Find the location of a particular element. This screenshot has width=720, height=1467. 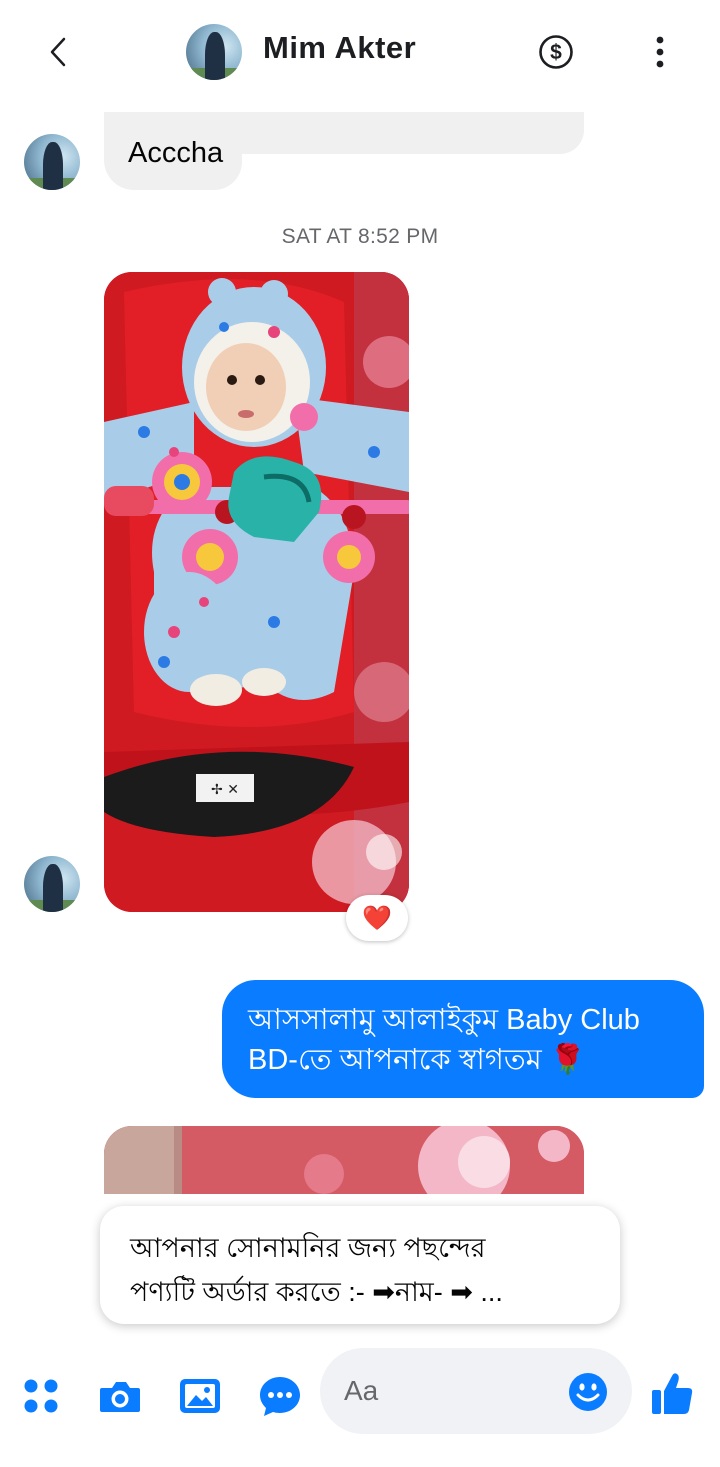

message-timestamp: SAT AT 8:52 PM is located at coordinates (360, 236).